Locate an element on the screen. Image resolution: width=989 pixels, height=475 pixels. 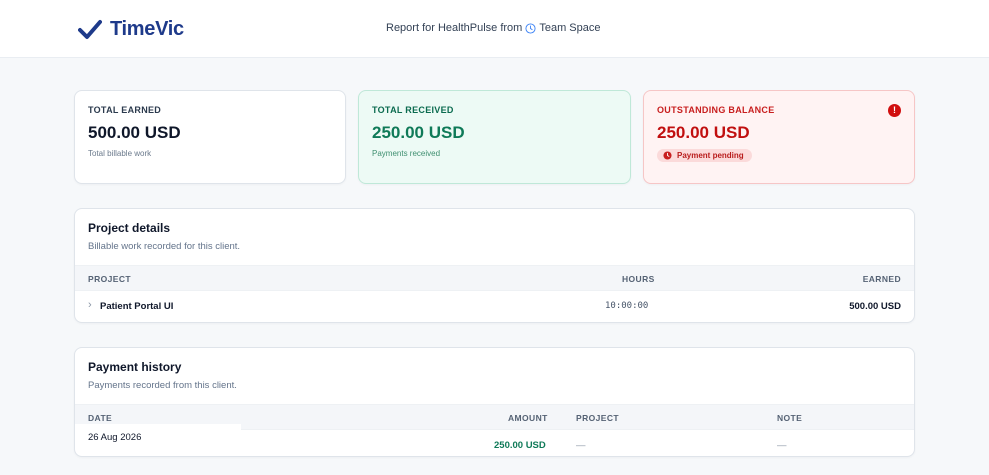
payment-date: 26 Aug 2026 is located at coordinates (158, 436).